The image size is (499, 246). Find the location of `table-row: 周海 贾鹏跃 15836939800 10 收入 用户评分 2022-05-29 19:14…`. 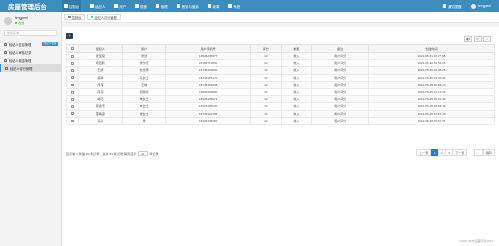

table-row: 周海 贾鹏跃 15836939800 10 收入 用户评分 2022-05-29 19:14… is located at coordinates (280, 92).